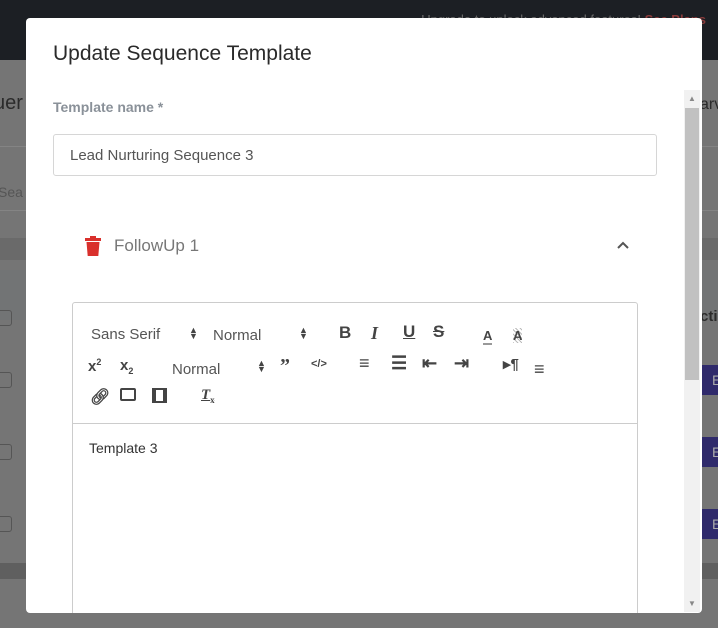  Describe the element at coordinates (511, 364) in the screenshot. I see `text-direction-icon: ▸¶` at that location.